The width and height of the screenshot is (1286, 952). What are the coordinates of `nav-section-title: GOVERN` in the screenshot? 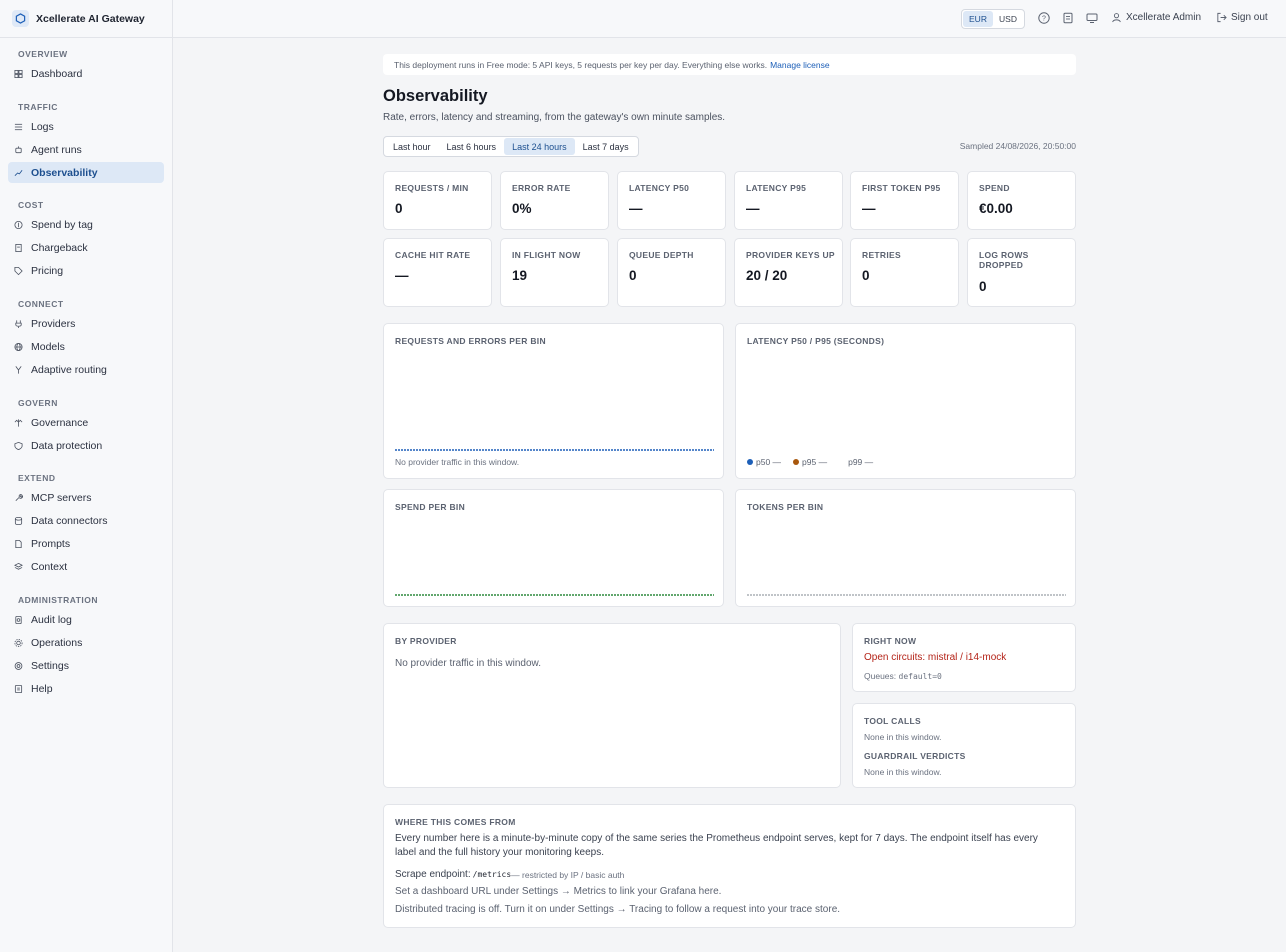 It's located at (38, 403).